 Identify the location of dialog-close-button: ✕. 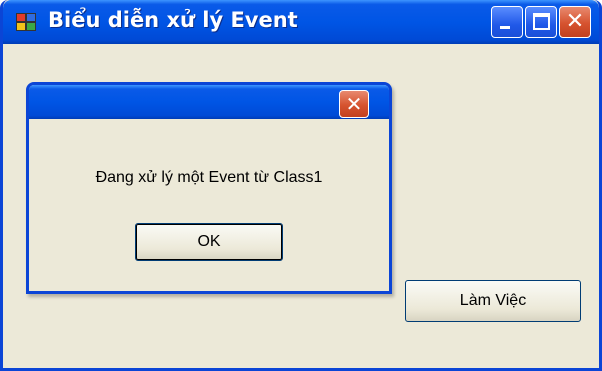
(354, 104).